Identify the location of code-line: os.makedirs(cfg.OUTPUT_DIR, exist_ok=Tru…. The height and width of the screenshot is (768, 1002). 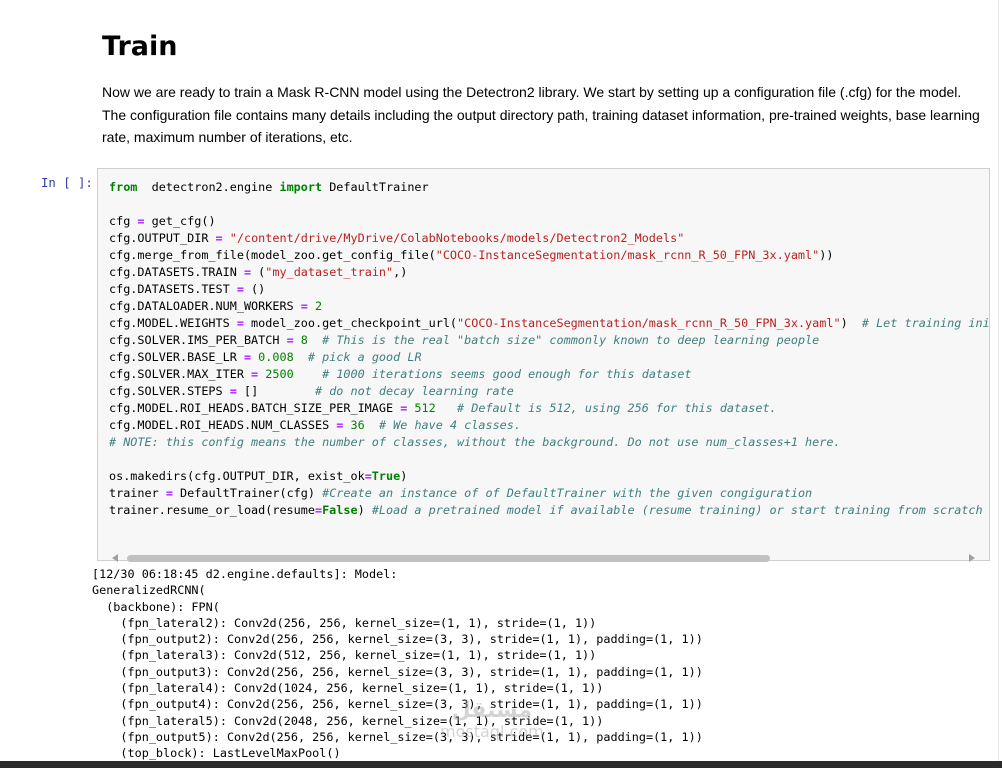
(549, 476).